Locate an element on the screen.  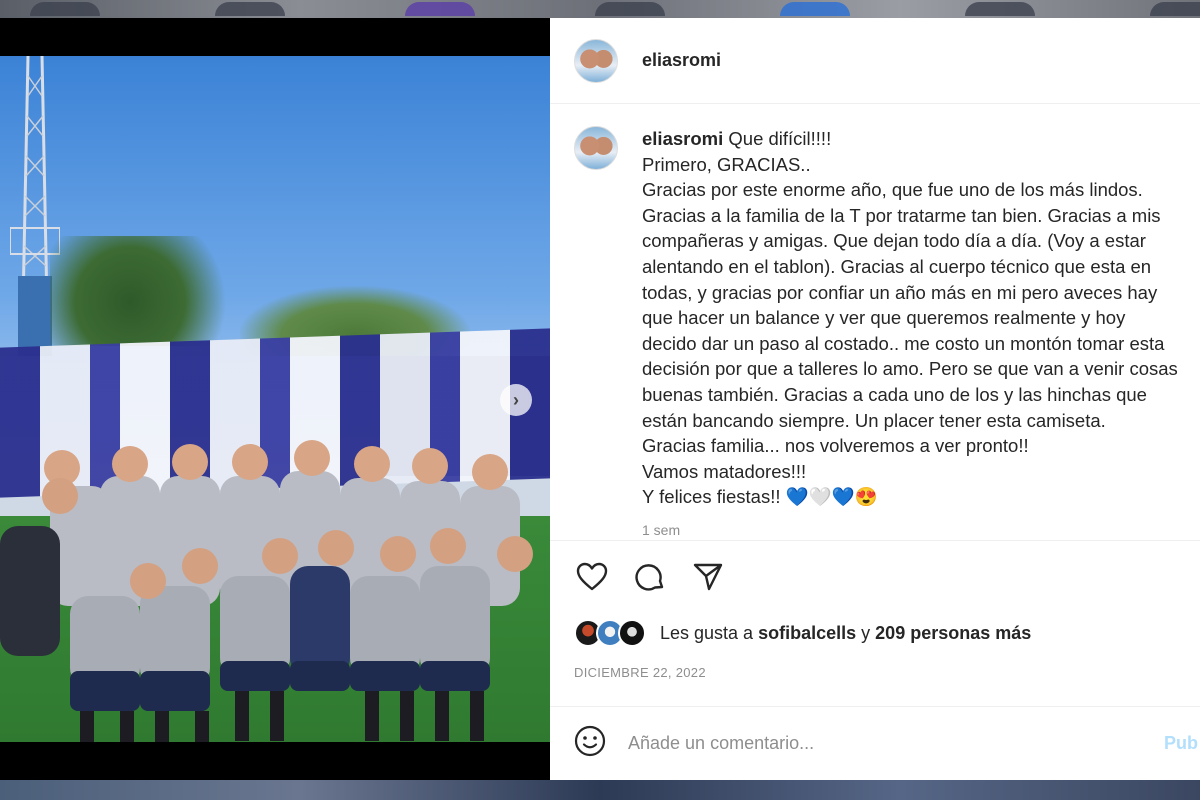
caption-text: Que difícil!!!! is located at coordinates (780, 138).